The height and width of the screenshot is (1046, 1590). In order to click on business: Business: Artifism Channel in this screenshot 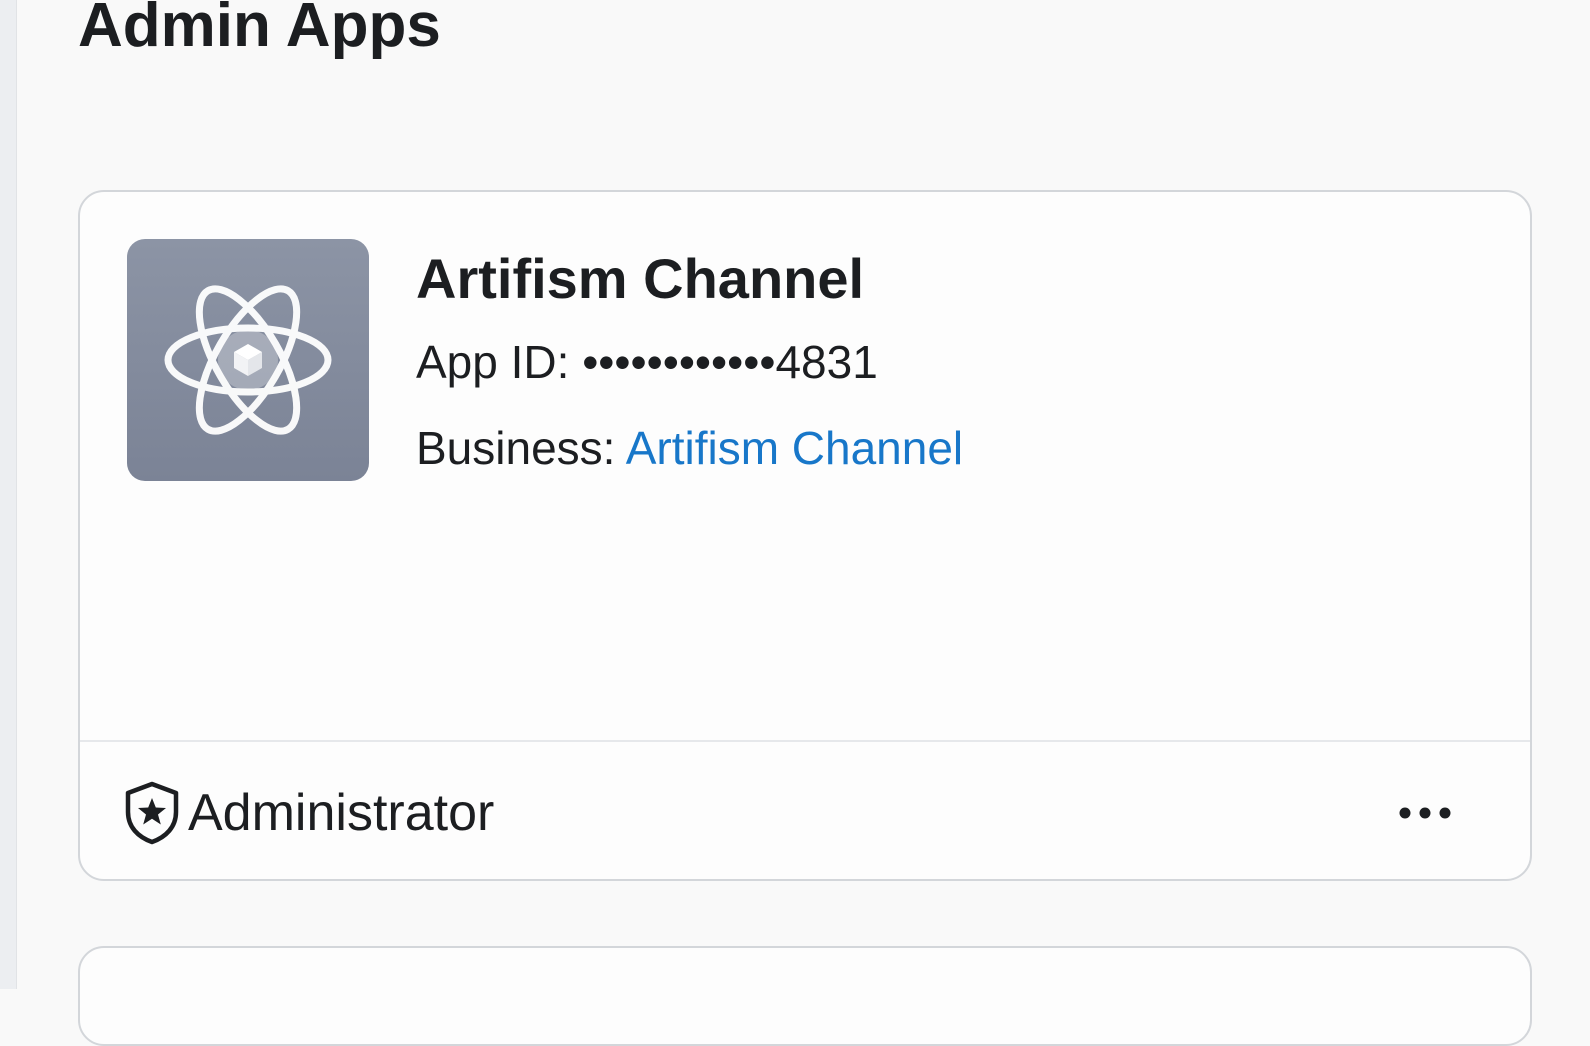, I will do `click(689, 448)`.